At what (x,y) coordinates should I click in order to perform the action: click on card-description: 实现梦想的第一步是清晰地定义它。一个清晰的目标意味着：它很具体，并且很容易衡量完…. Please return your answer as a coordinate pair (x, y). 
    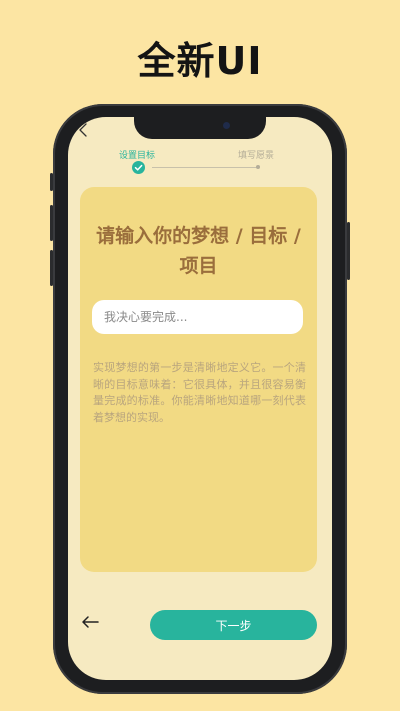
    Looking at the image, I should click on (199, 392).